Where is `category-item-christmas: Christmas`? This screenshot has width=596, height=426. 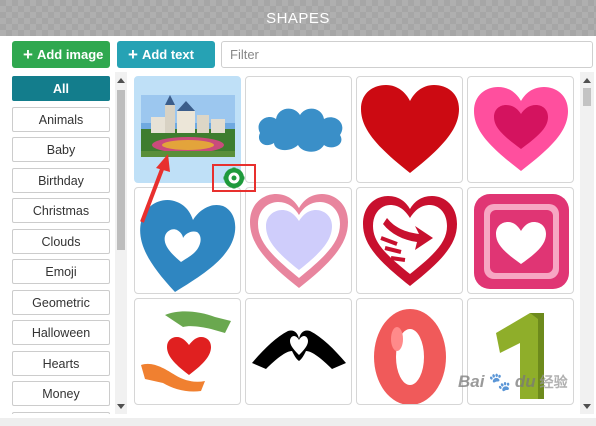
category-item-christmas: Christmas is located at coordinates (61, 210).